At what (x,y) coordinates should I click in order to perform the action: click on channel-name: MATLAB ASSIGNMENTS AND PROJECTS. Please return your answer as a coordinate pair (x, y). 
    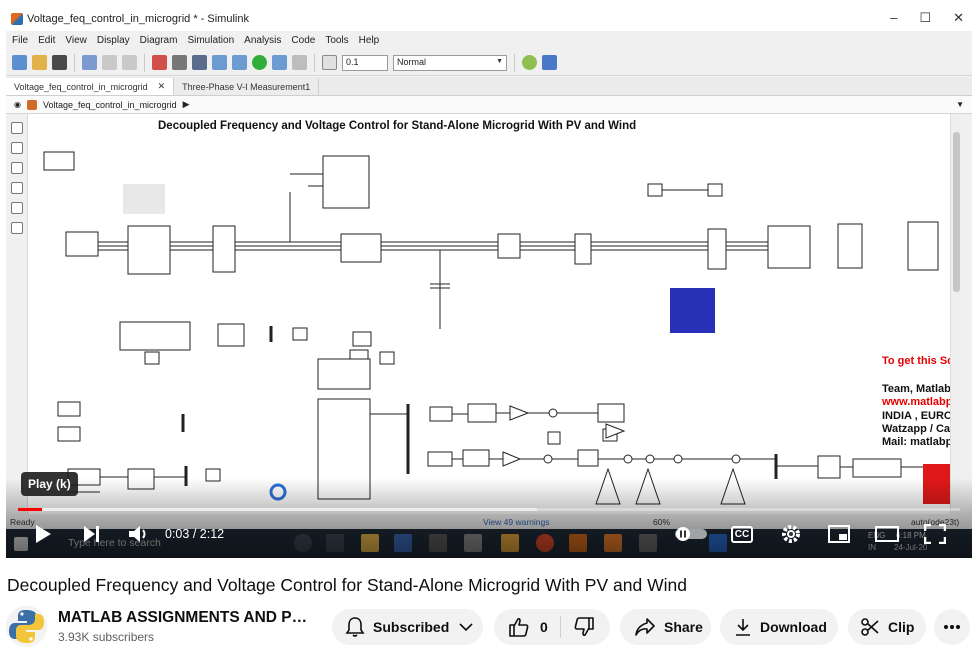
    Looking at the image, I should click on (184, 618).